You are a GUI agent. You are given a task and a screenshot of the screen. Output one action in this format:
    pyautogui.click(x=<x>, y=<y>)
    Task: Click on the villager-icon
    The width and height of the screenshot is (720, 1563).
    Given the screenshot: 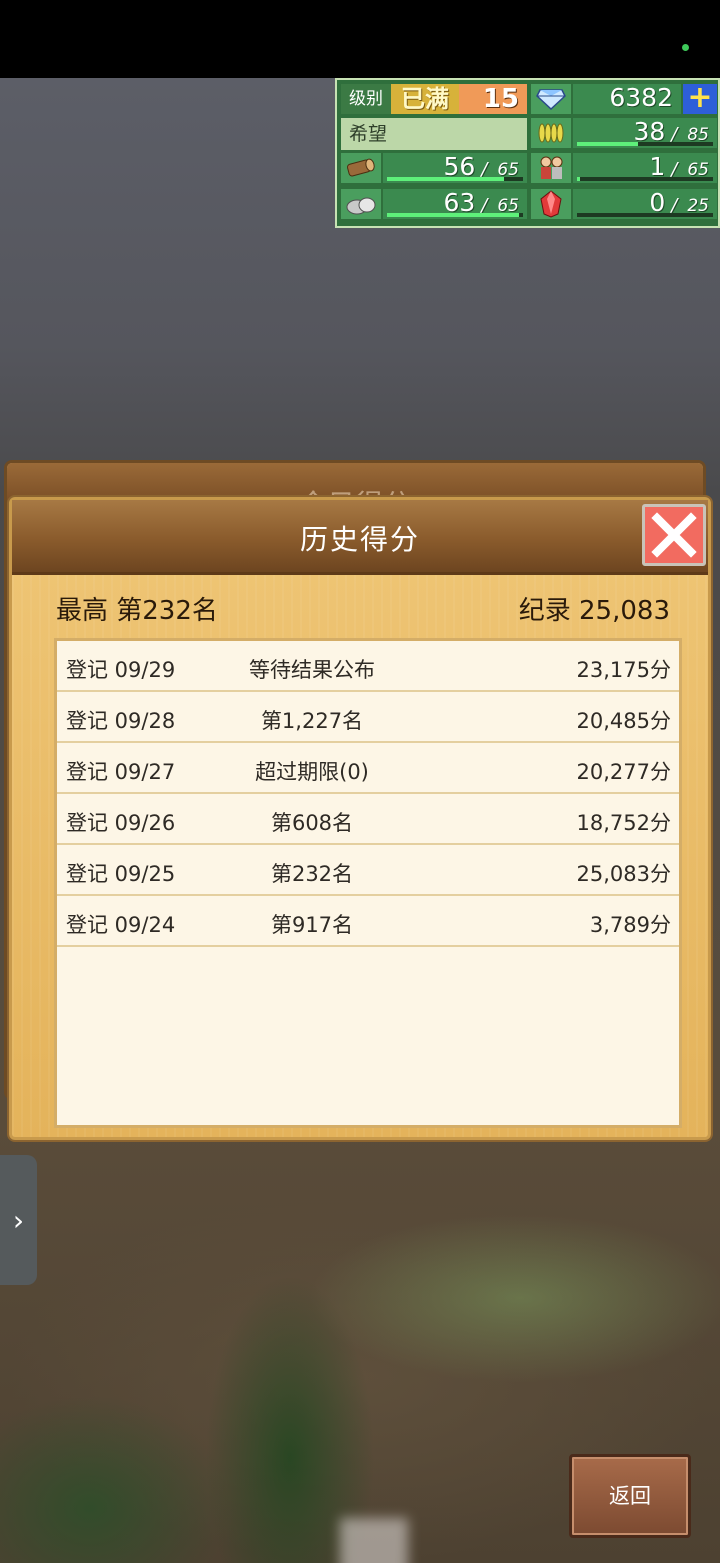 What is the action you would take?
    pyautogui.click(x=551, y=168)
    